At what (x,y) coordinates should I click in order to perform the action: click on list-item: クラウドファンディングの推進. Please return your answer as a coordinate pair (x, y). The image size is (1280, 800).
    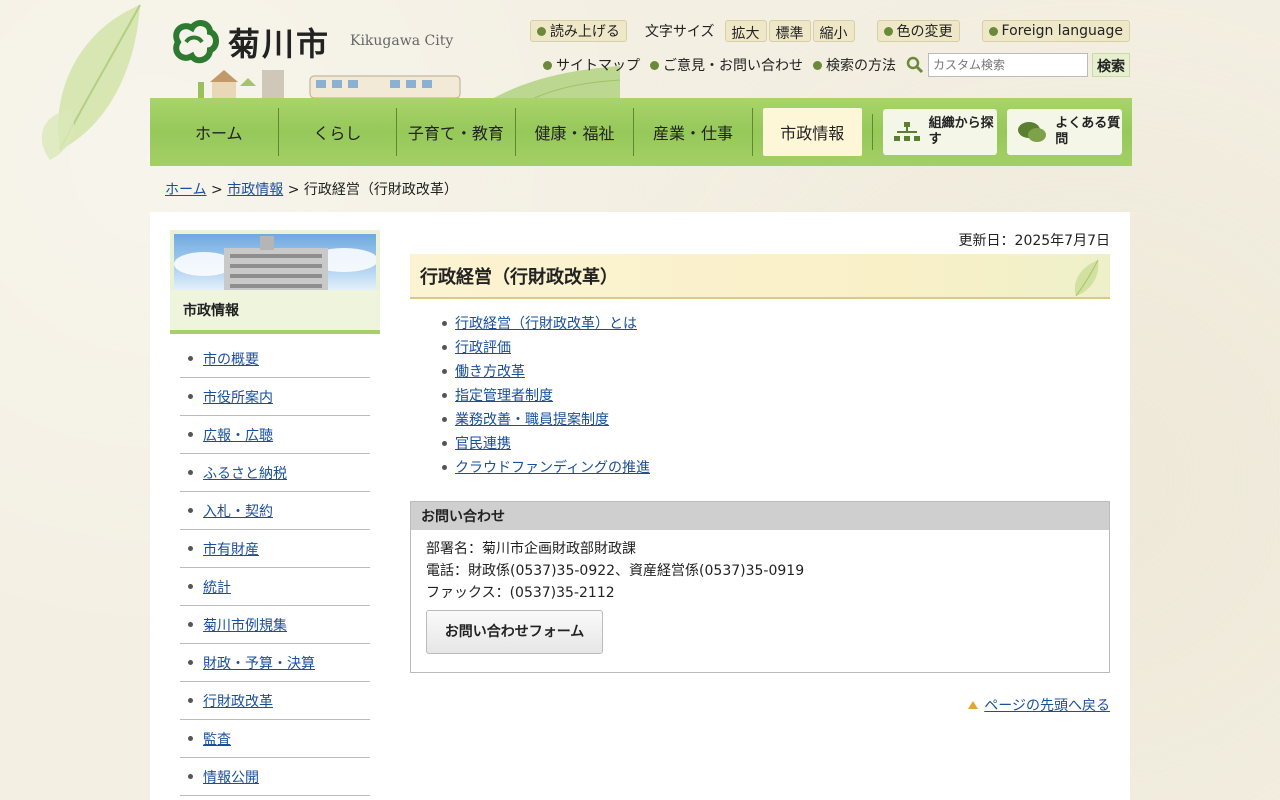
    Looking at the image, I should click on (776, 467).